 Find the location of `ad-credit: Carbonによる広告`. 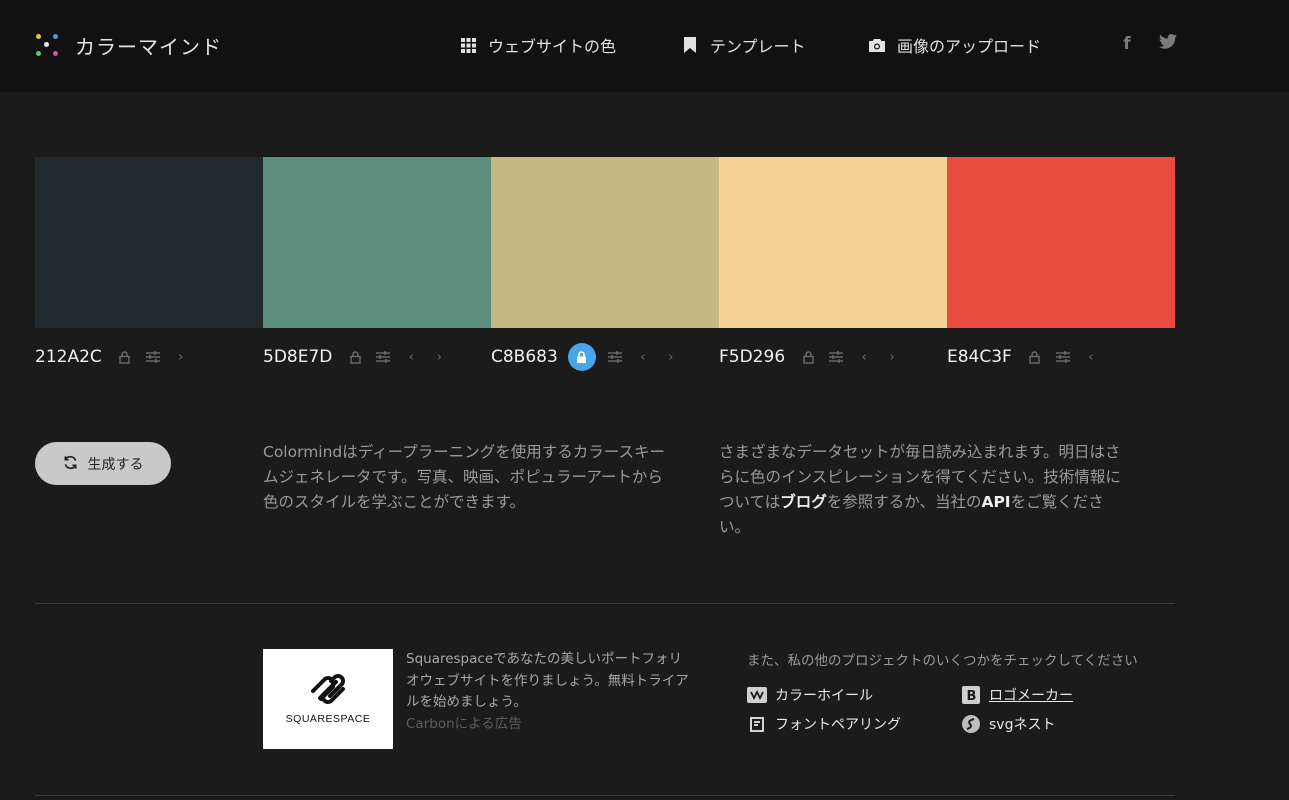

ad-credit: Carbonによる広告 is located at coordinates (548, 725).